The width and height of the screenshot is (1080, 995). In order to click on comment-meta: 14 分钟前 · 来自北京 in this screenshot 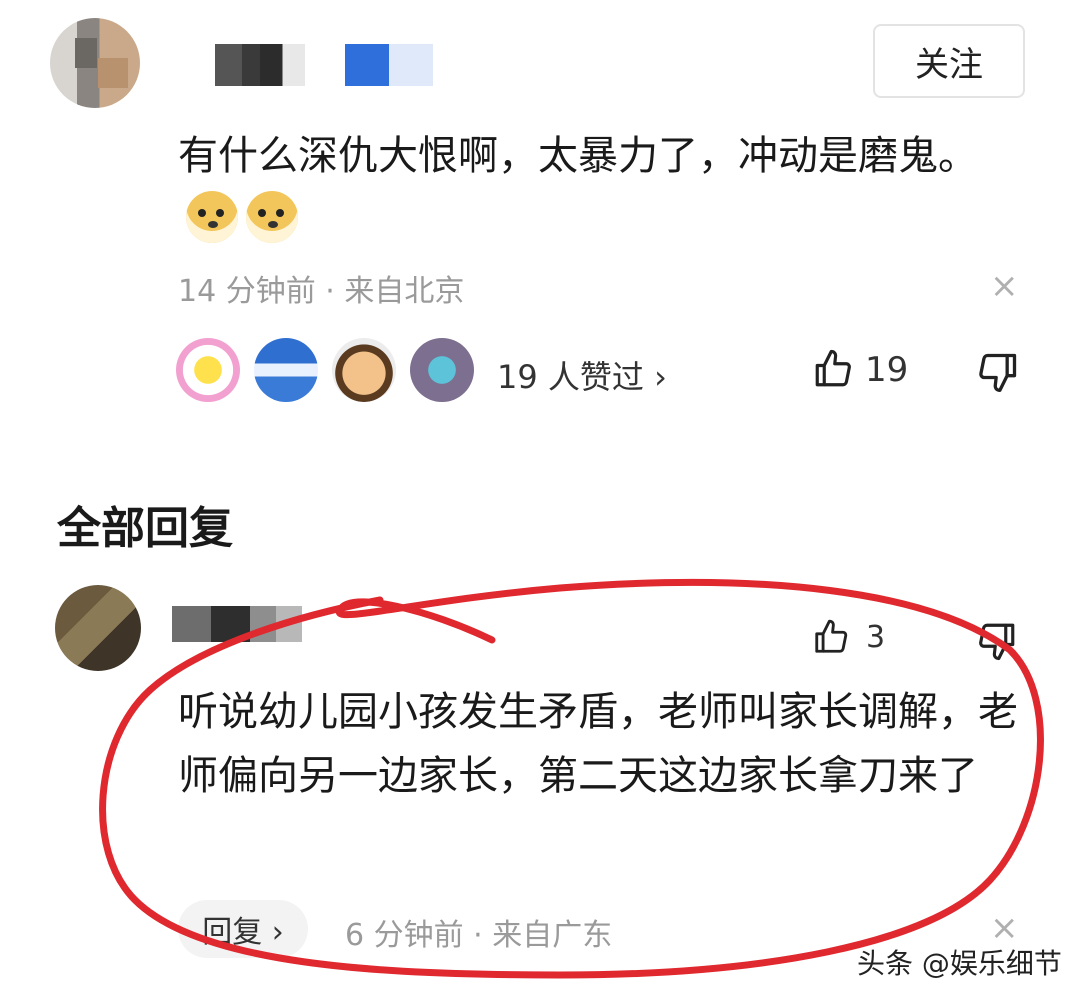, I will do `click(321, 288)`.